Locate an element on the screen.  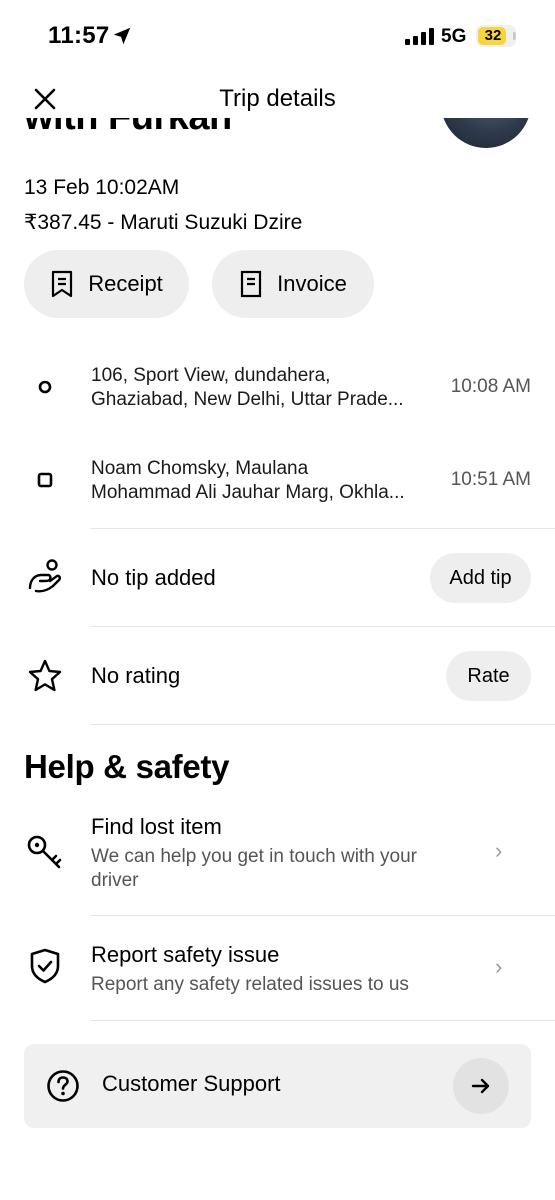
add-tip-button: Add tip is located at coordinates (480, 578).